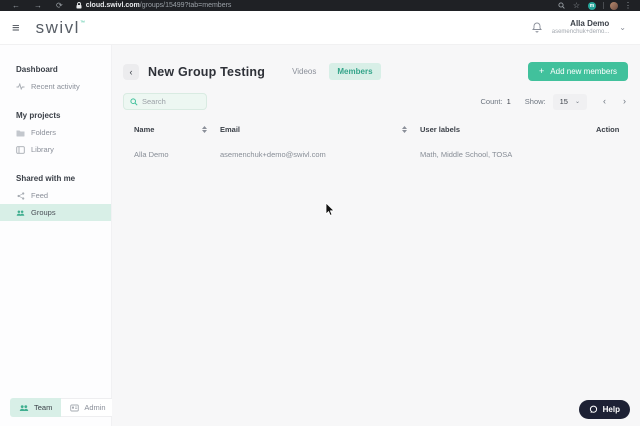 Image resolution: width=640 pixels, height=426 pixels. Describe the element at coordinates (20, 195) in the screenshot. I see `share-icon` at that location.